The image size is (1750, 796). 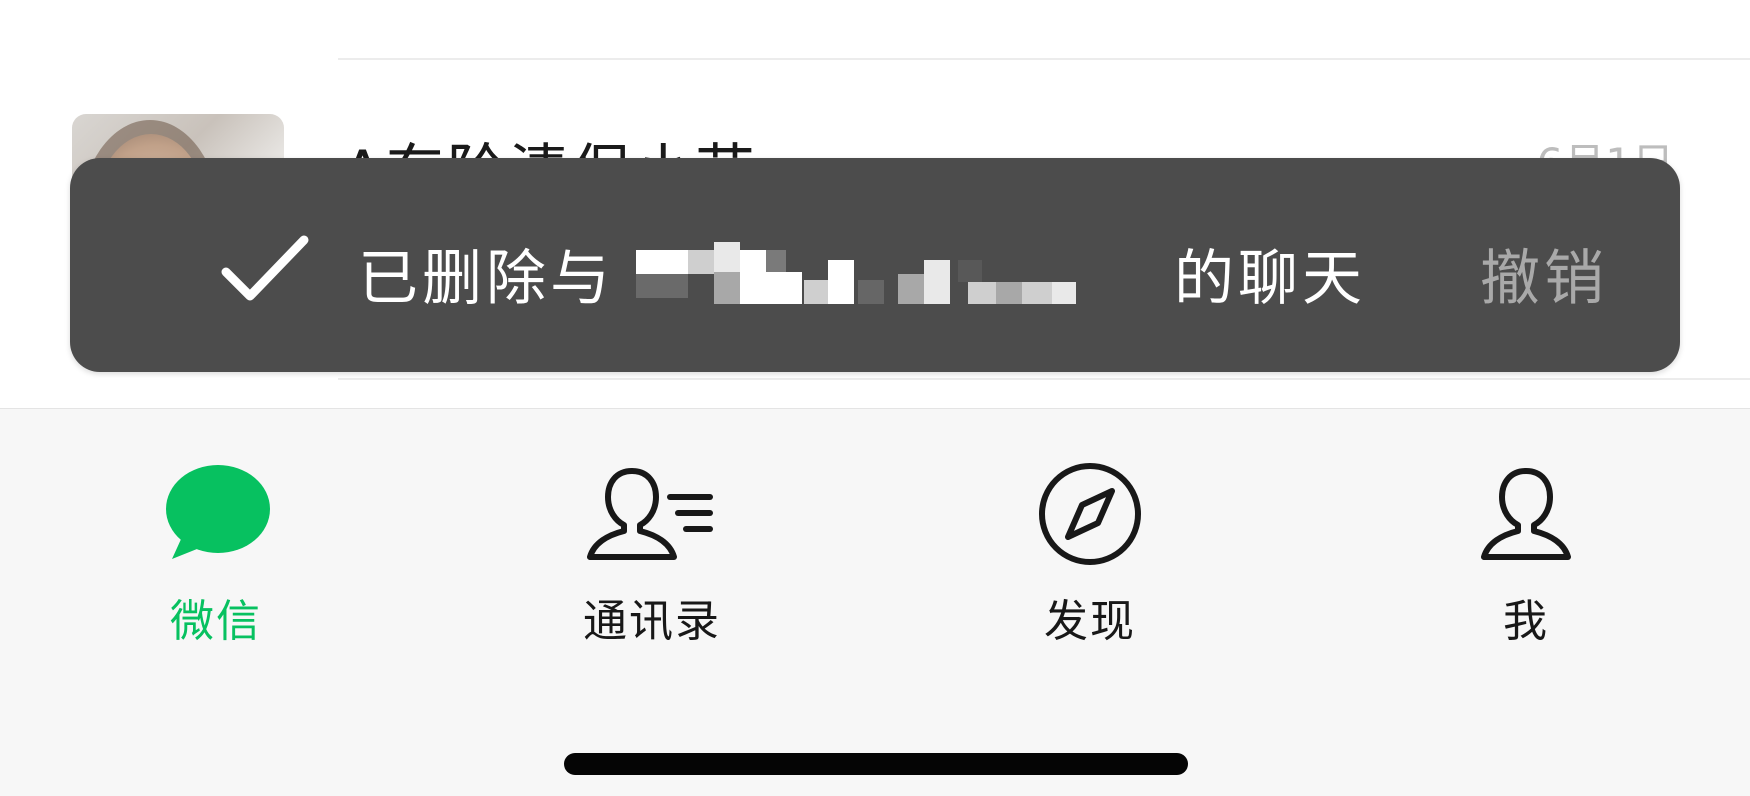 What do you see at coordinates (650, 514) in the screenshot?
I see `contacts-icon` at bounding box center [650, 514].